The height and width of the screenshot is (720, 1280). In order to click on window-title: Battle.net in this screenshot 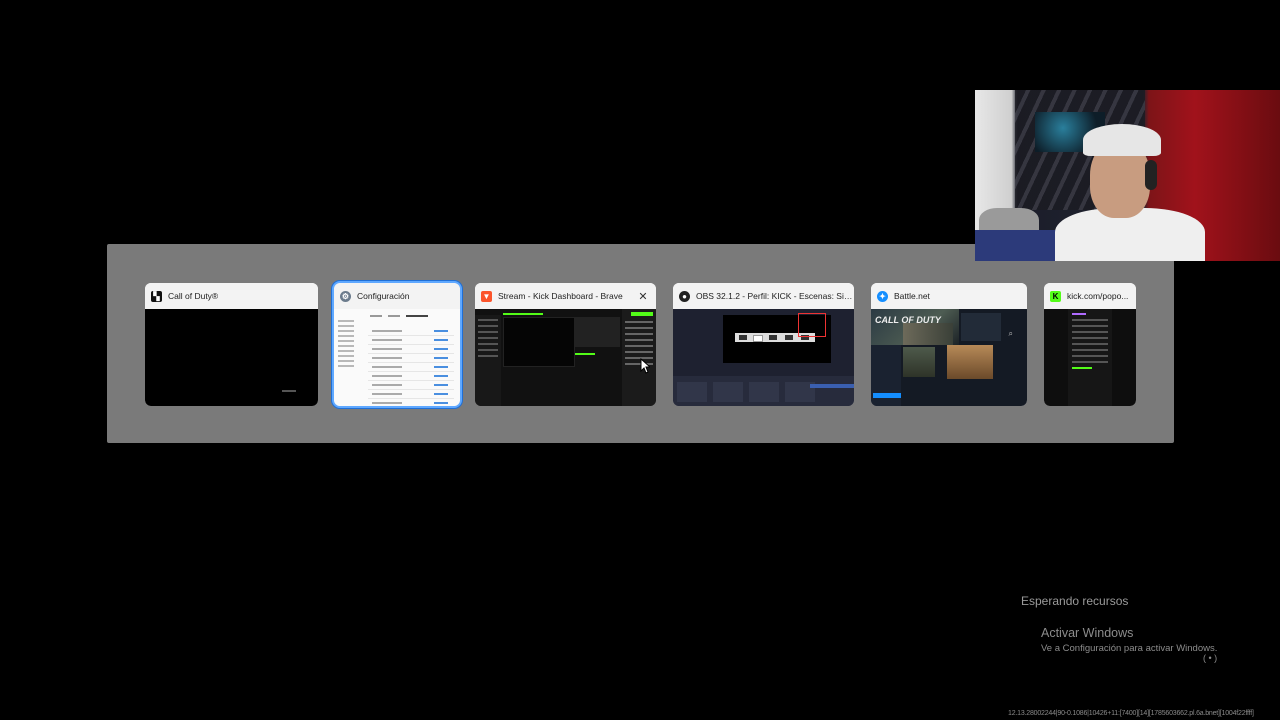, I will do `click(912, 296)`.